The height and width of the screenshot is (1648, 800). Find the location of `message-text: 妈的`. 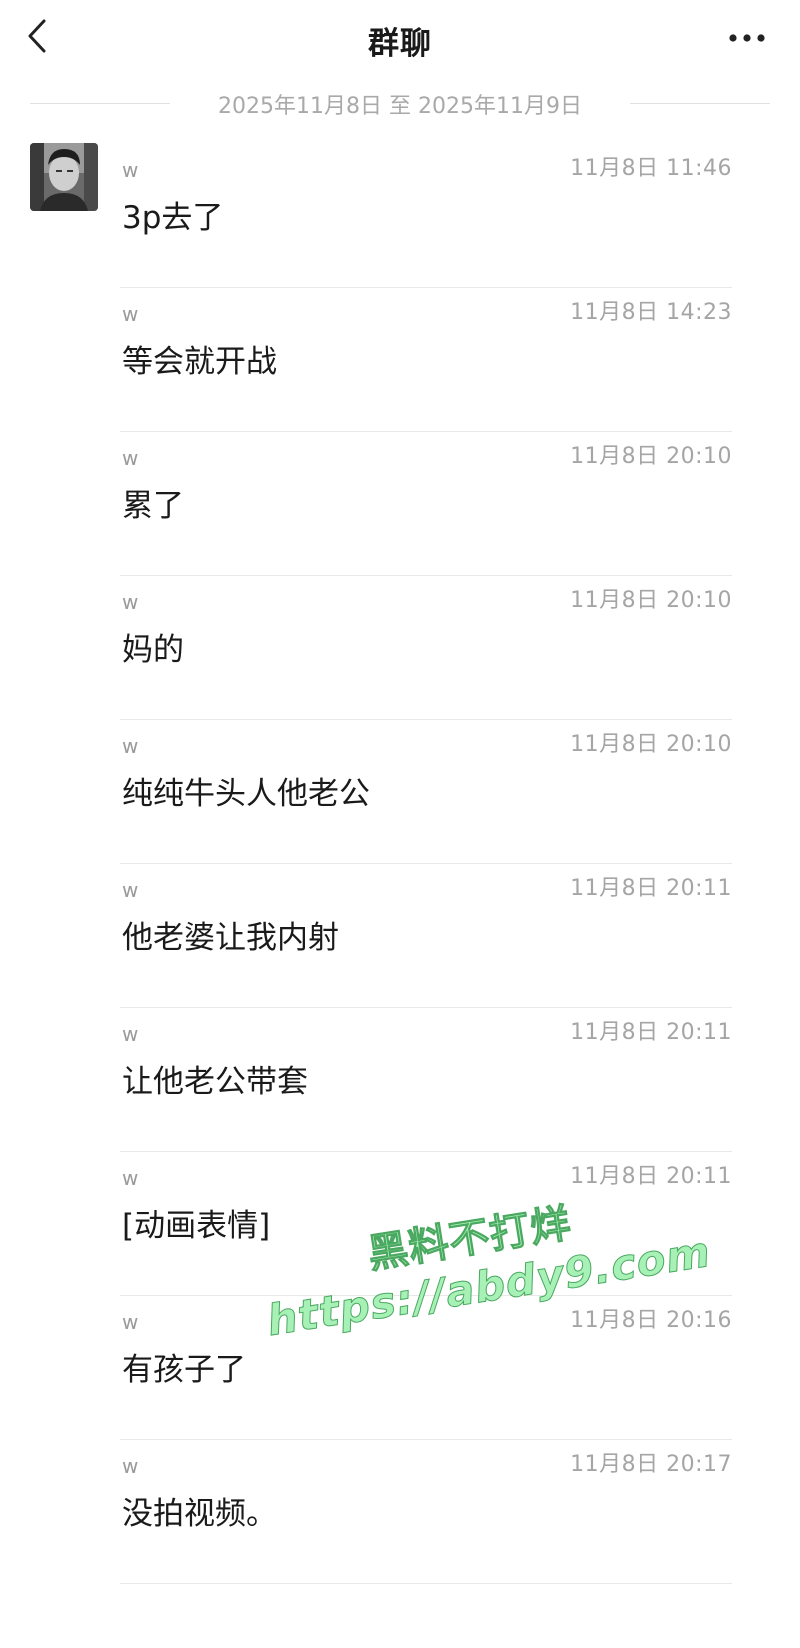

message-text: 妈的 is located at coordinates (153, 650).